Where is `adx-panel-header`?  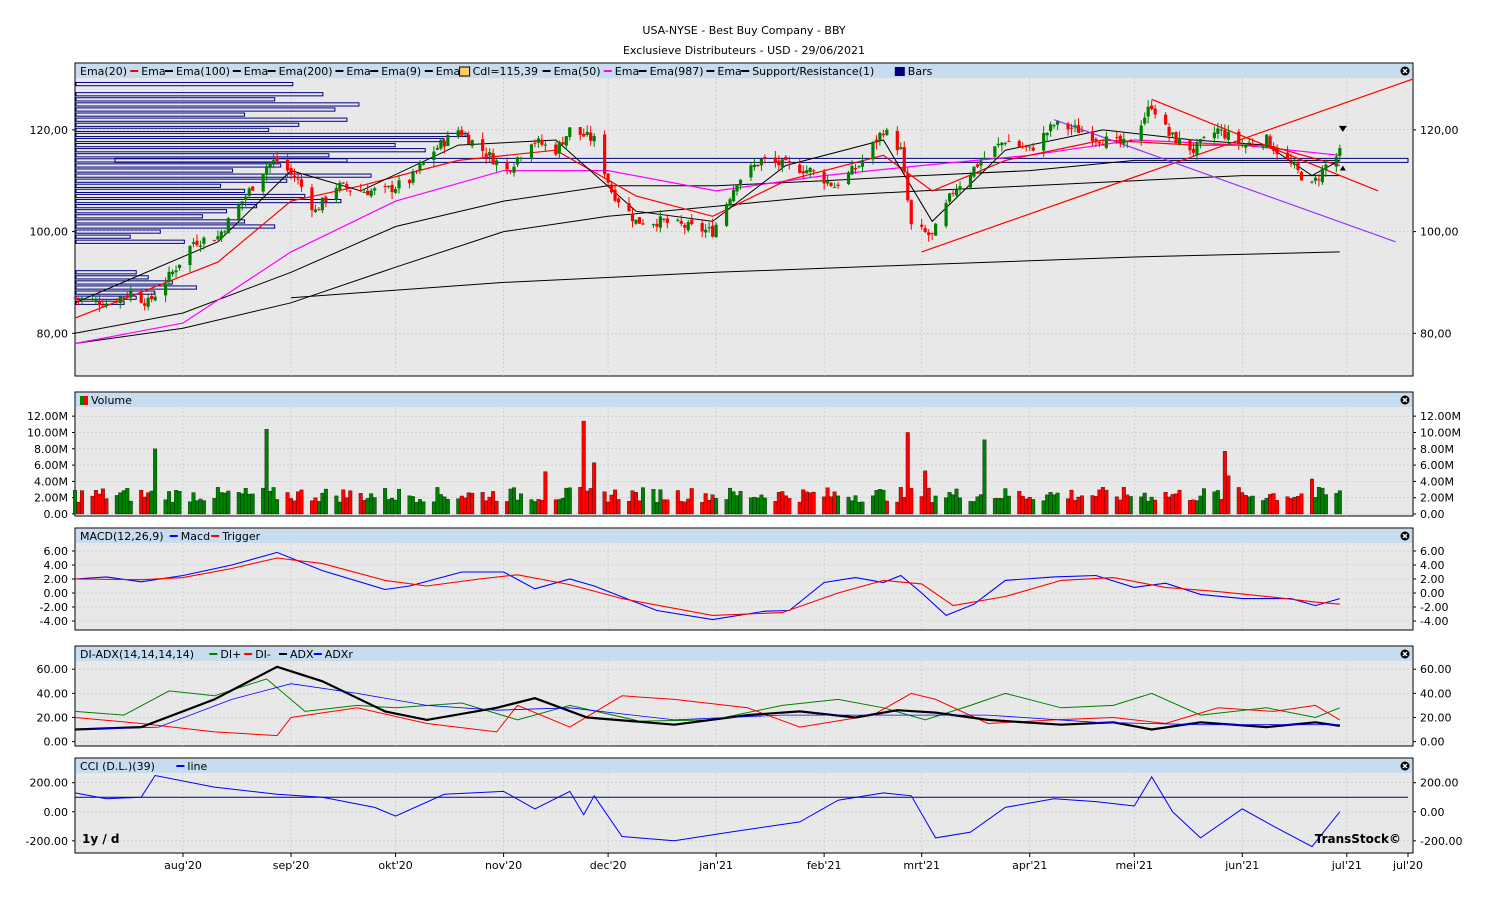 adx-panel-header is located at coordinates (744, 654).